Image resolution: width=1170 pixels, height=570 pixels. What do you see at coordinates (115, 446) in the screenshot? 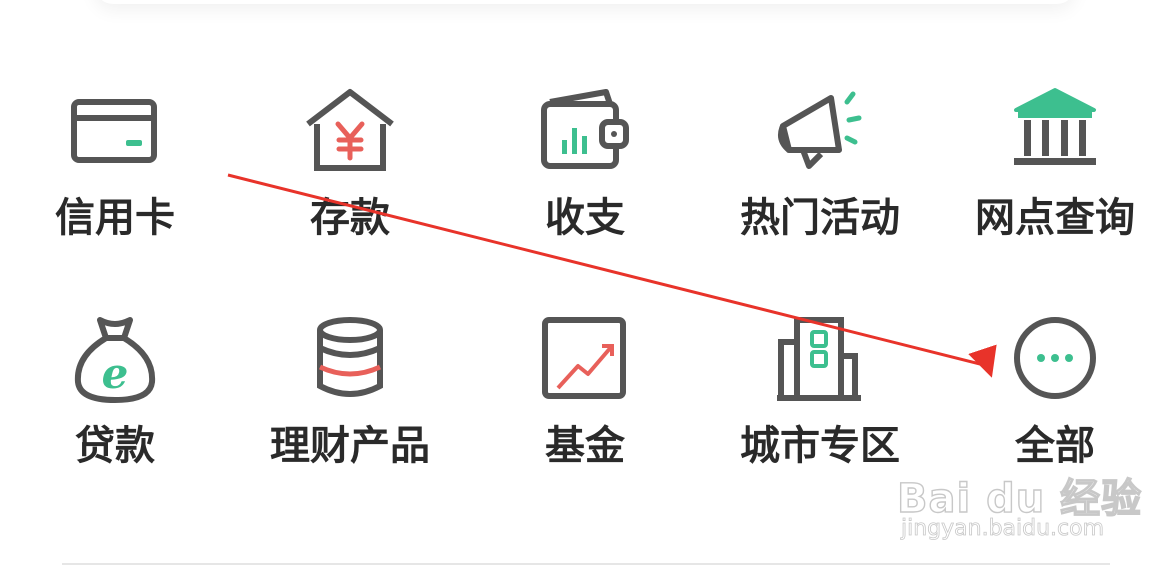
I see `menu-label-loan: 贷款` at bounding box center [115, 446].